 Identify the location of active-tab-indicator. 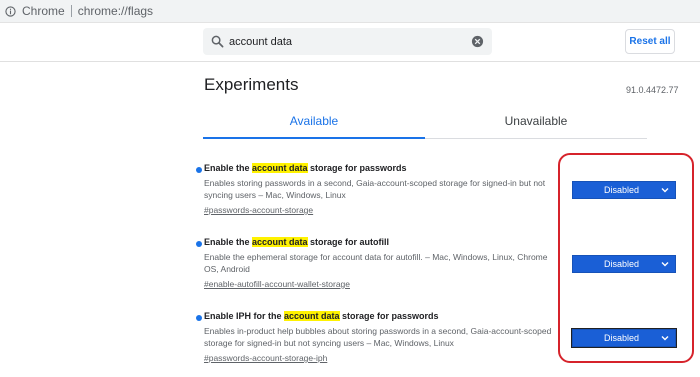
(314, 138).